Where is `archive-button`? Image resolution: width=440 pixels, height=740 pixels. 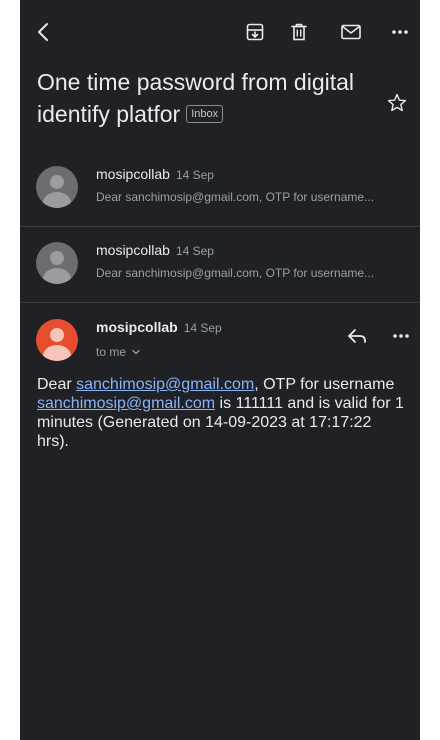 archive-button is located at coordinates (255, 32).